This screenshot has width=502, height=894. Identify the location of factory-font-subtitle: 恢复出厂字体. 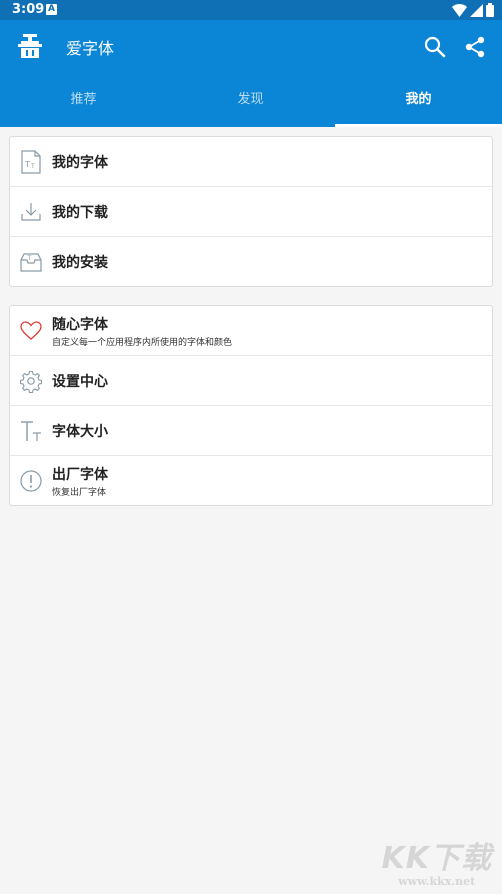
(79, 493).